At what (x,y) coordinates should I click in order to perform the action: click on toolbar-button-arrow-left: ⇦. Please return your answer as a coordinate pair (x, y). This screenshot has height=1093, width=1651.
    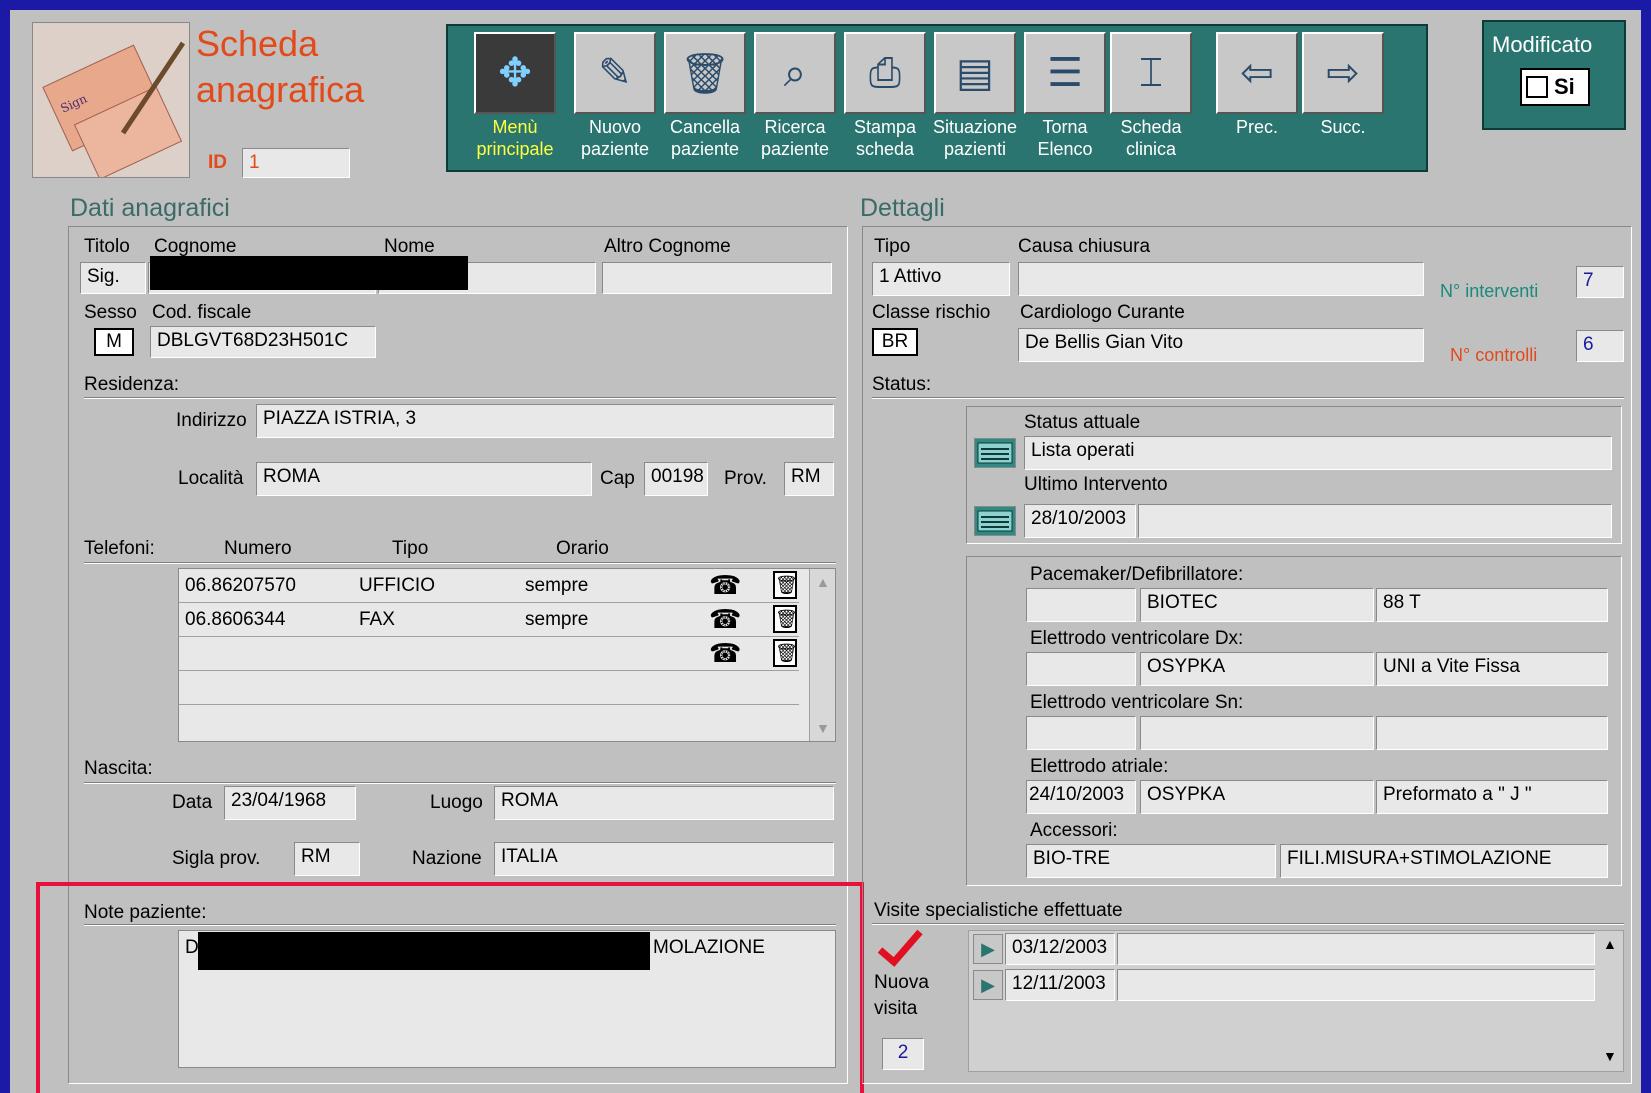
    Looking at the image, I should click on (1257, 73).